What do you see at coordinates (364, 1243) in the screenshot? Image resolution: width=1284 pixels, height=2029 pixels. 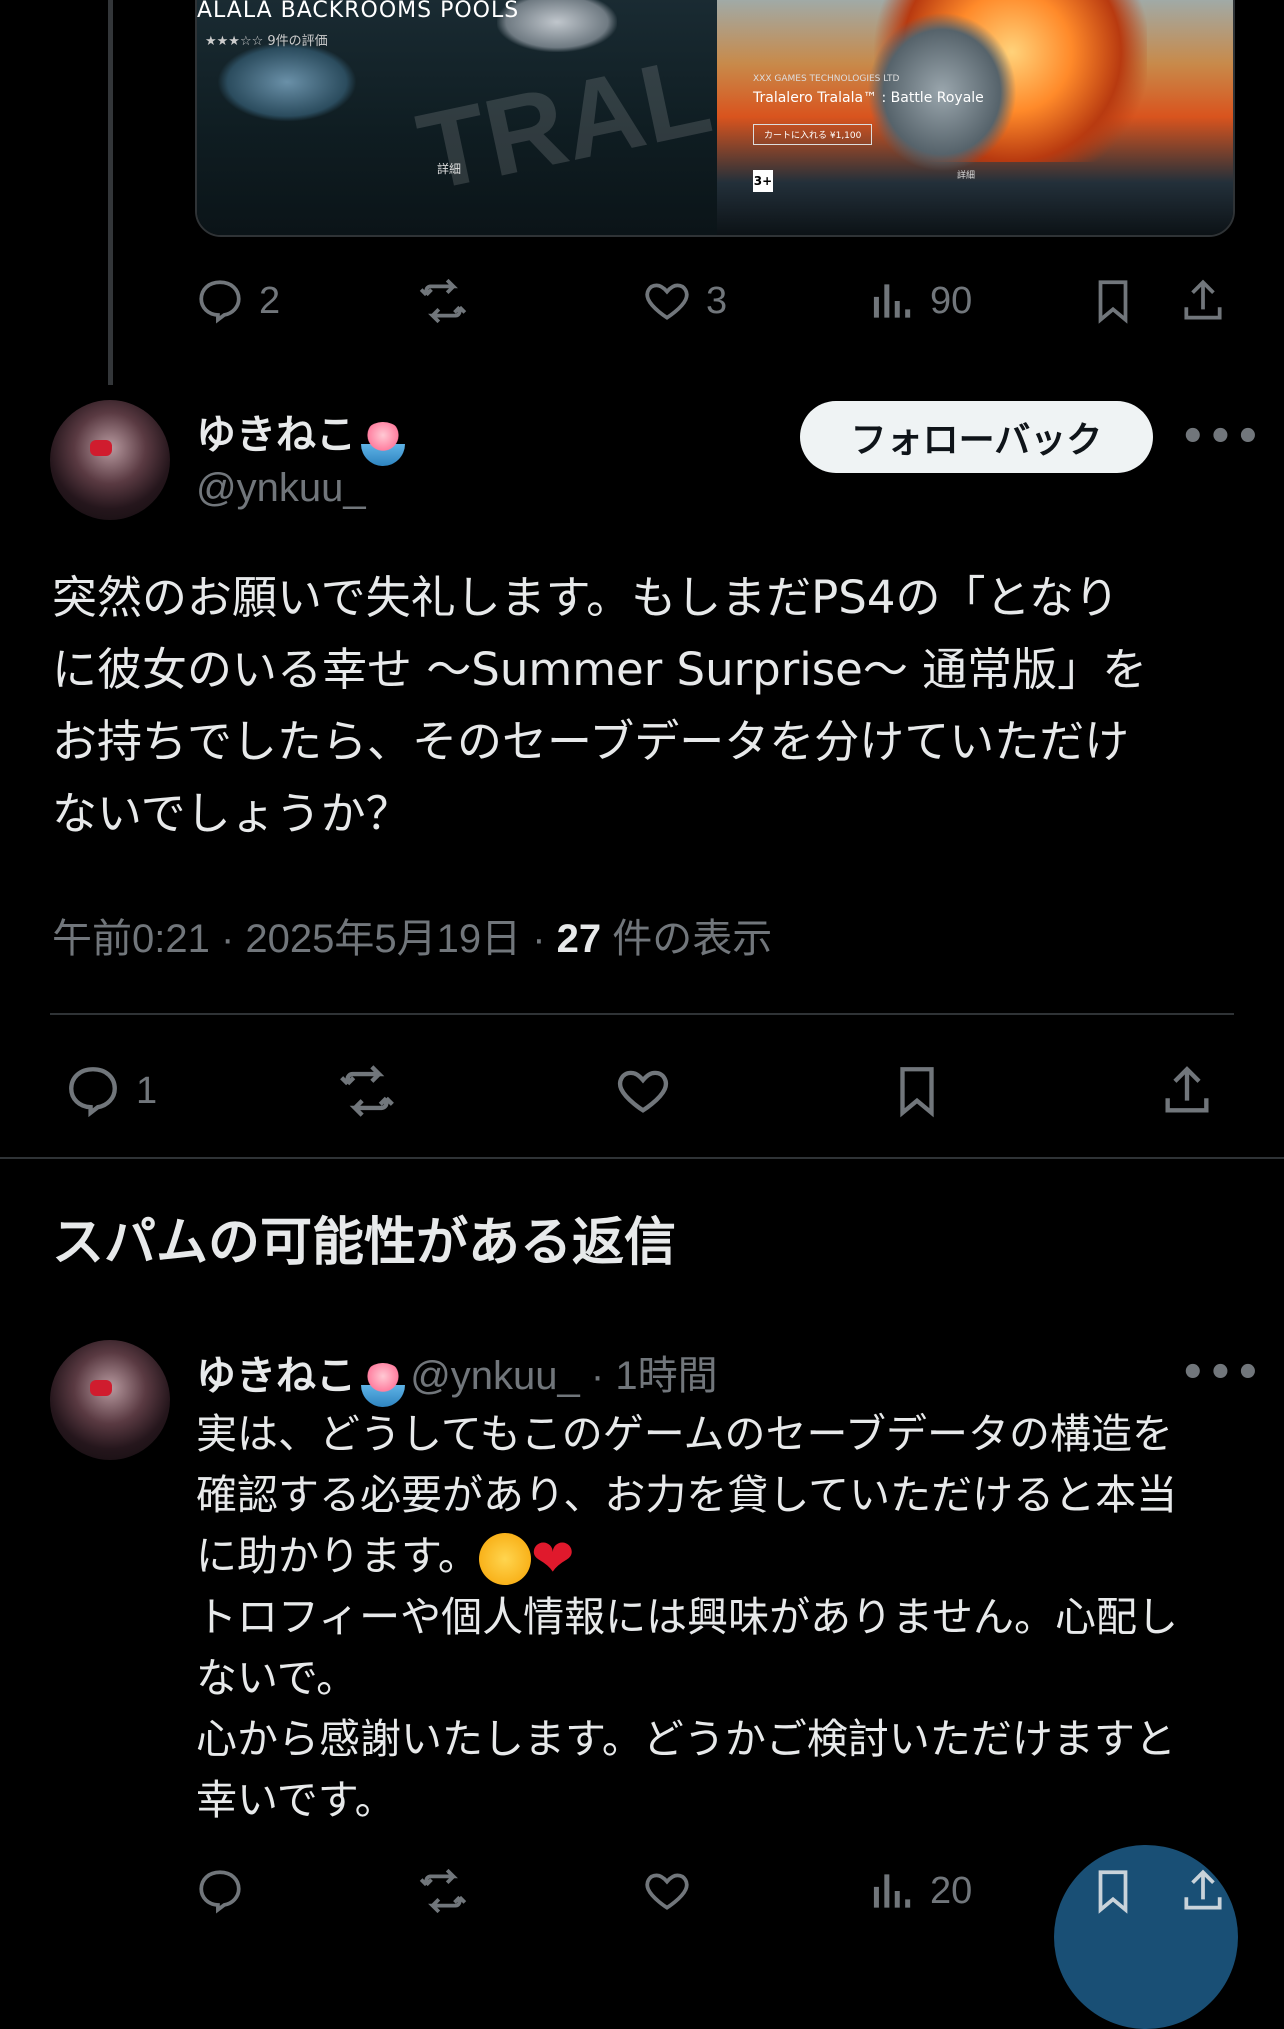 I see `spam-section-title: スパムの可能性がある返信` at bounding box center [364, 1243].